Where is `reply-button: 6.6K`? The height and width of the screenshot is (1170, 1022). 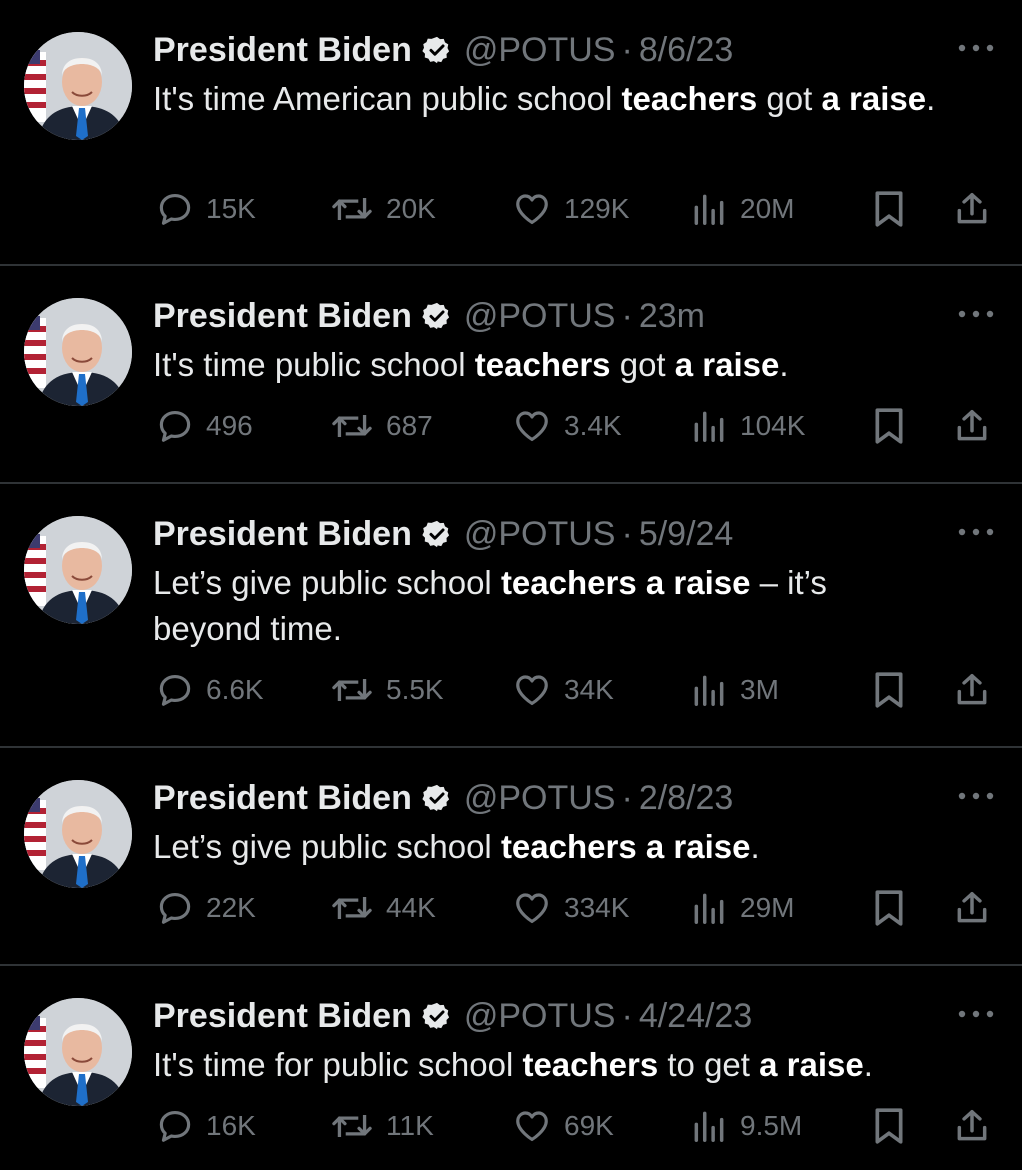
reply-button: 6.6K is located at coordinates (210, 690).